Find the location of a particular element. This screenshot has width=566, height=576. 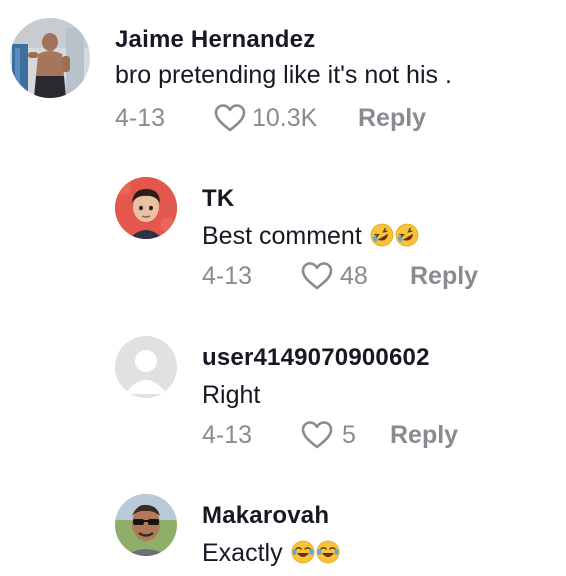

comment-username: user4149070900602 is located at coordinates (316, 358).